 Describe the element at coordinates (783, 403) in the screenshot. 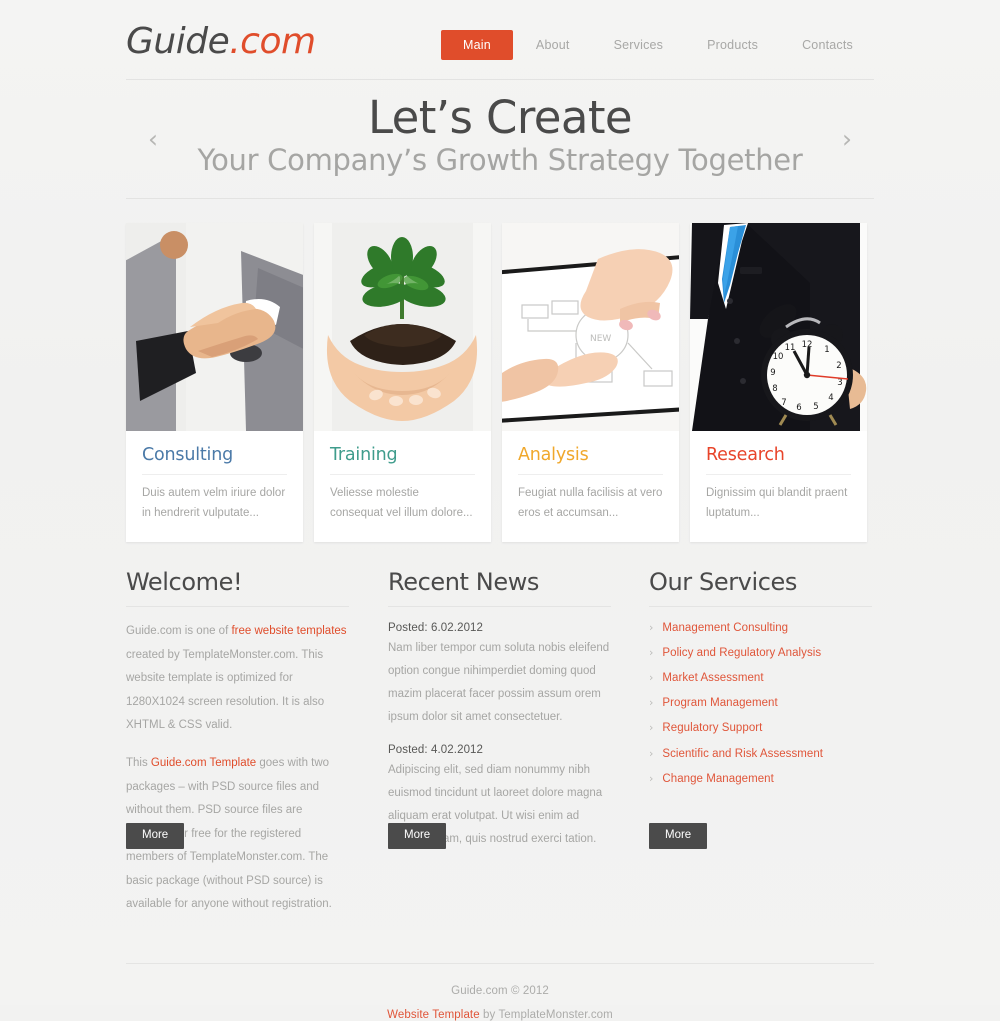

I see `svg-text: 7` at that location.